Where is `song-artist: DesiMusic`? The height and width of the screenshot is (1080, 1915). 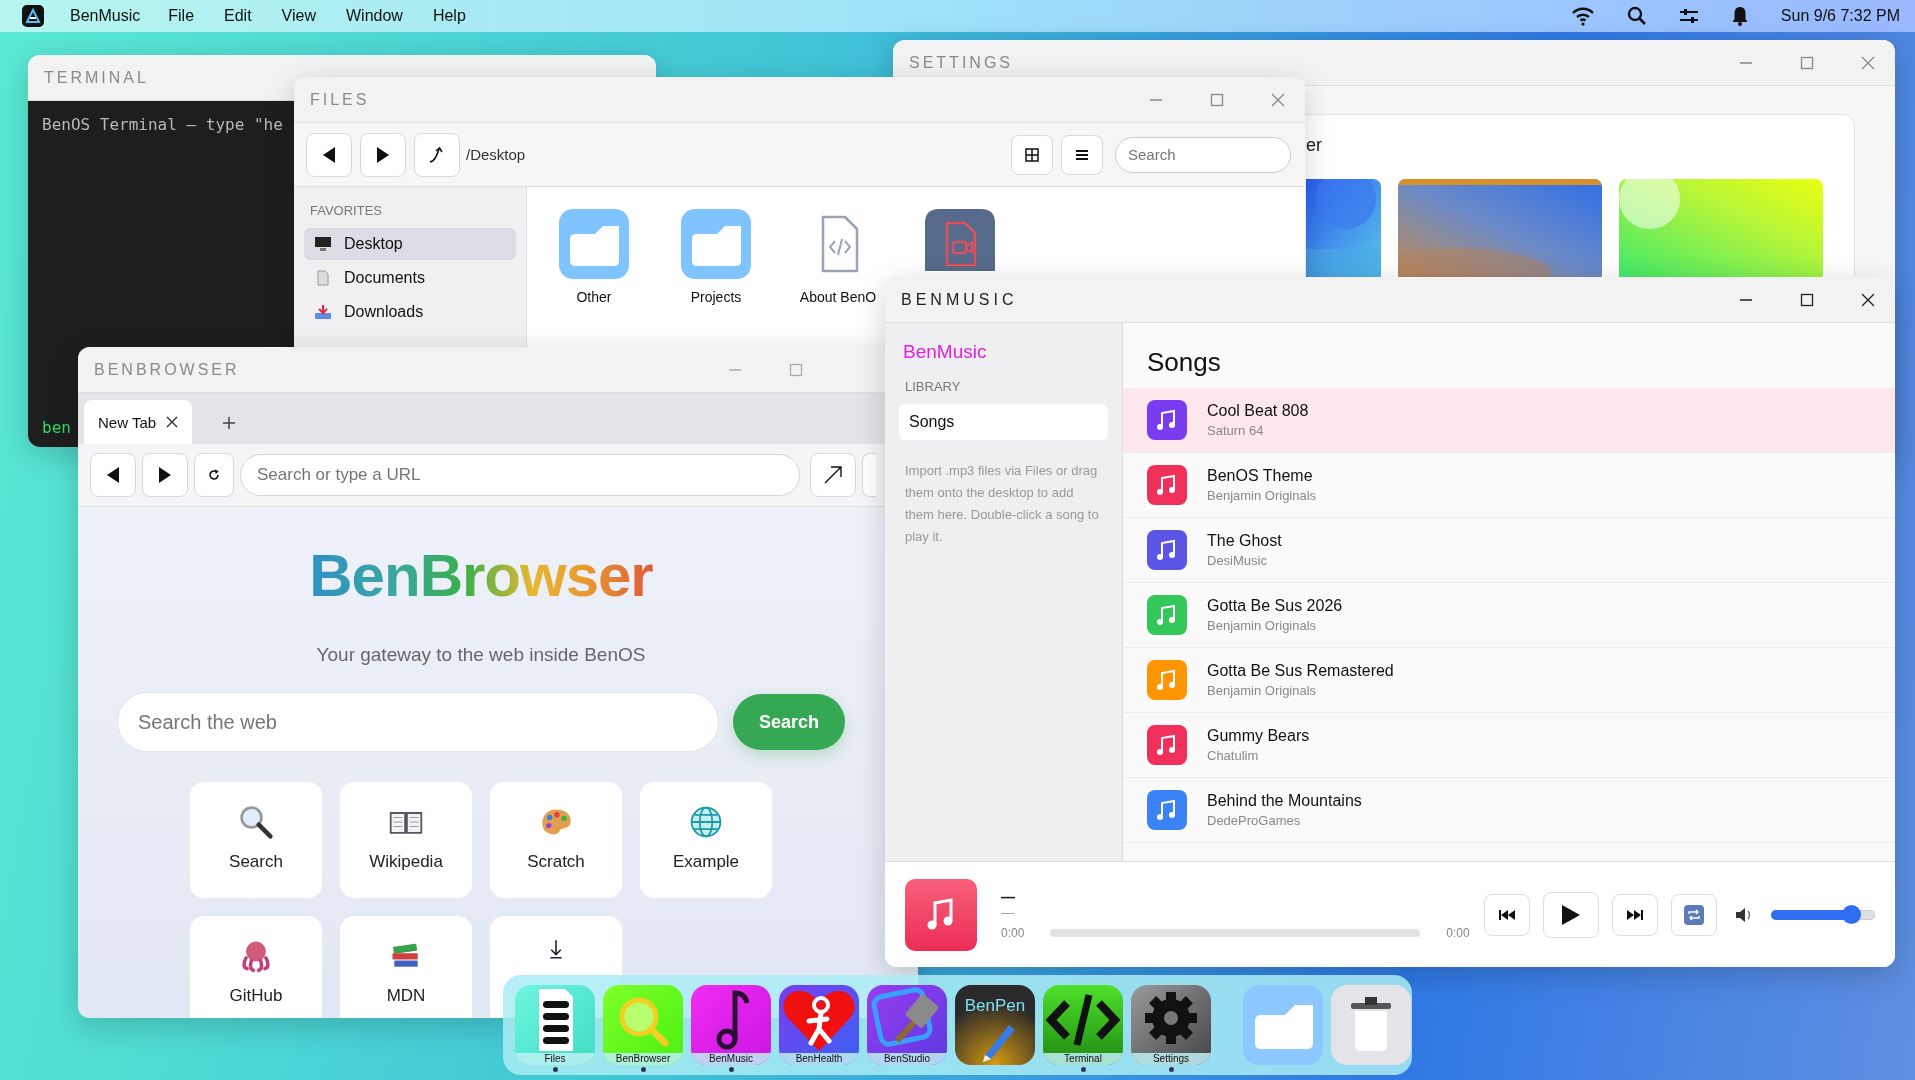
song-artist: DesiMusic is located at coordinates (1237, 560).